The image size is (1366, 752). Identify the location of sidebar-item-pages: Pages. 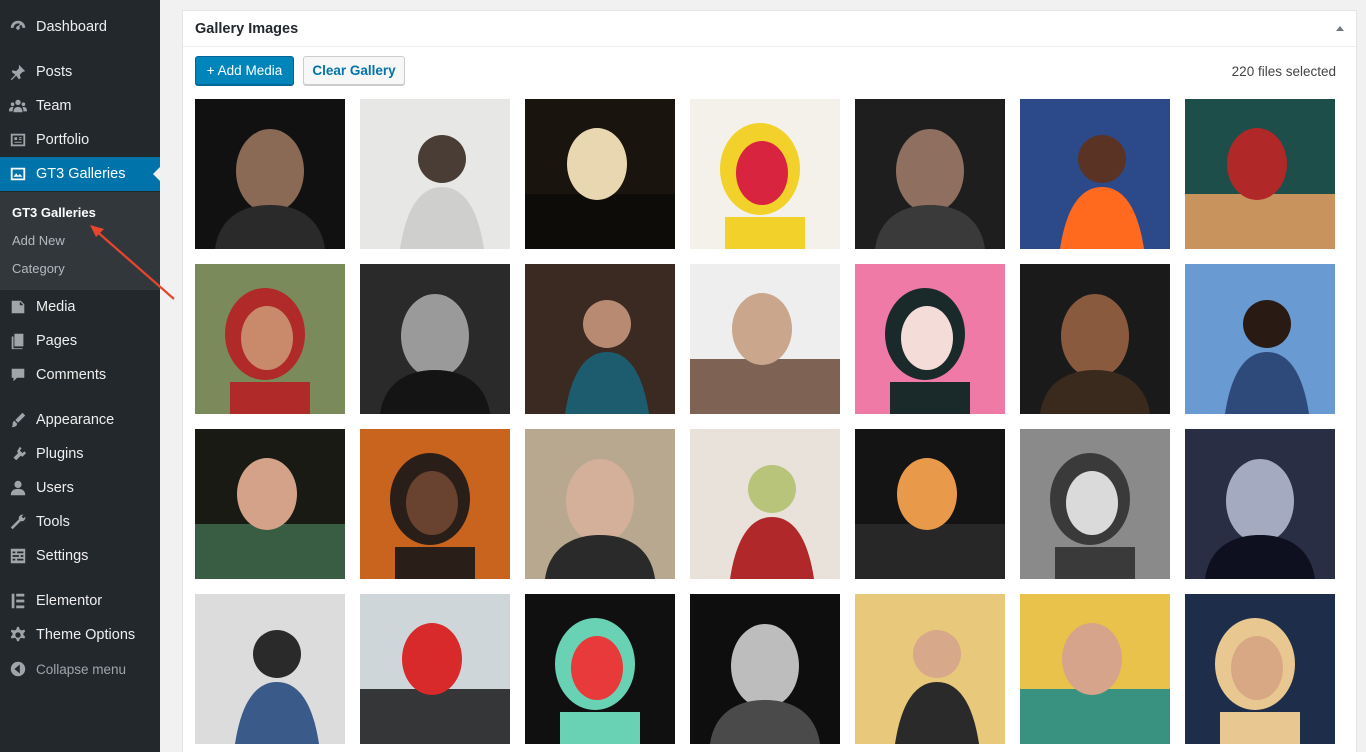
(80, 341).